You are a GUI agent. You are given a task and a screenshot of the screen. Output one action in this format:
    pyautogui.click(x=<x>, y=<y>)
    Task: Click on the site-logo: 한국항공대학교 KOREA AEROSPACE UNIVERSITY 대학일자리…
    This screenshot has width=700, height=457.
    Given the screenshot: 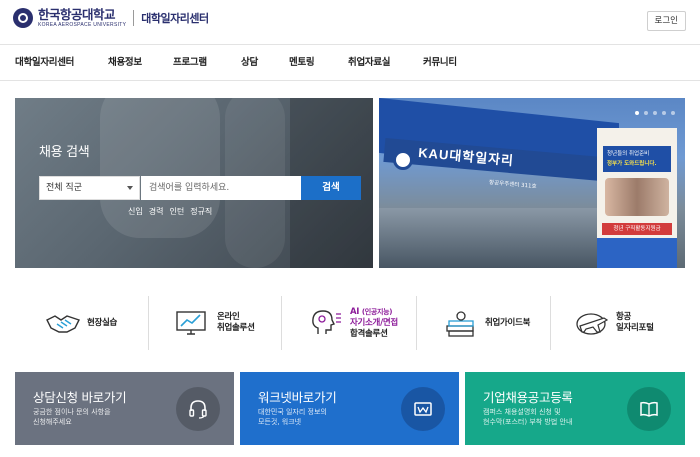 What is the action you would take?
    pyautogui.click(x=111, y=18)
    